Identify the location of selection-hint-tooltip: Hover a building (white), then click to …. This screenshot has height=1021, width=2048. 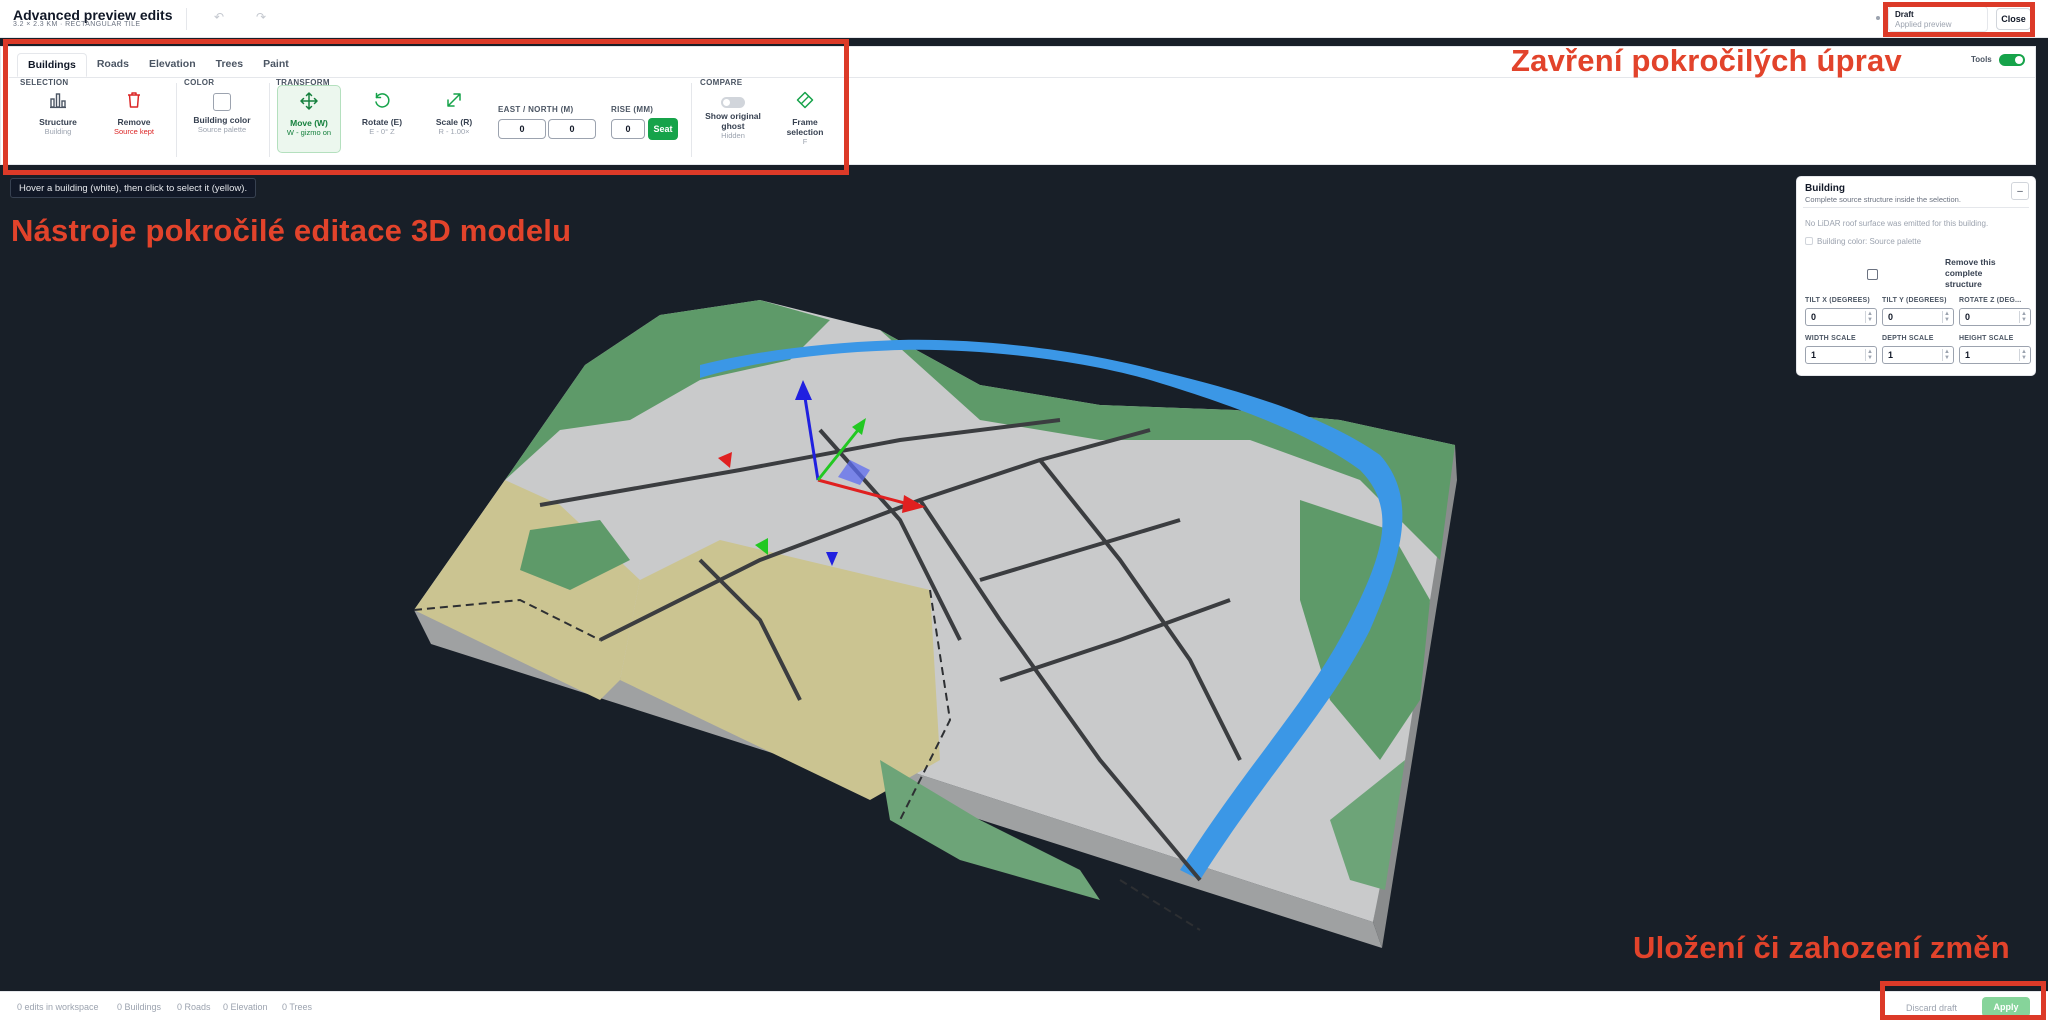
(133, 188).